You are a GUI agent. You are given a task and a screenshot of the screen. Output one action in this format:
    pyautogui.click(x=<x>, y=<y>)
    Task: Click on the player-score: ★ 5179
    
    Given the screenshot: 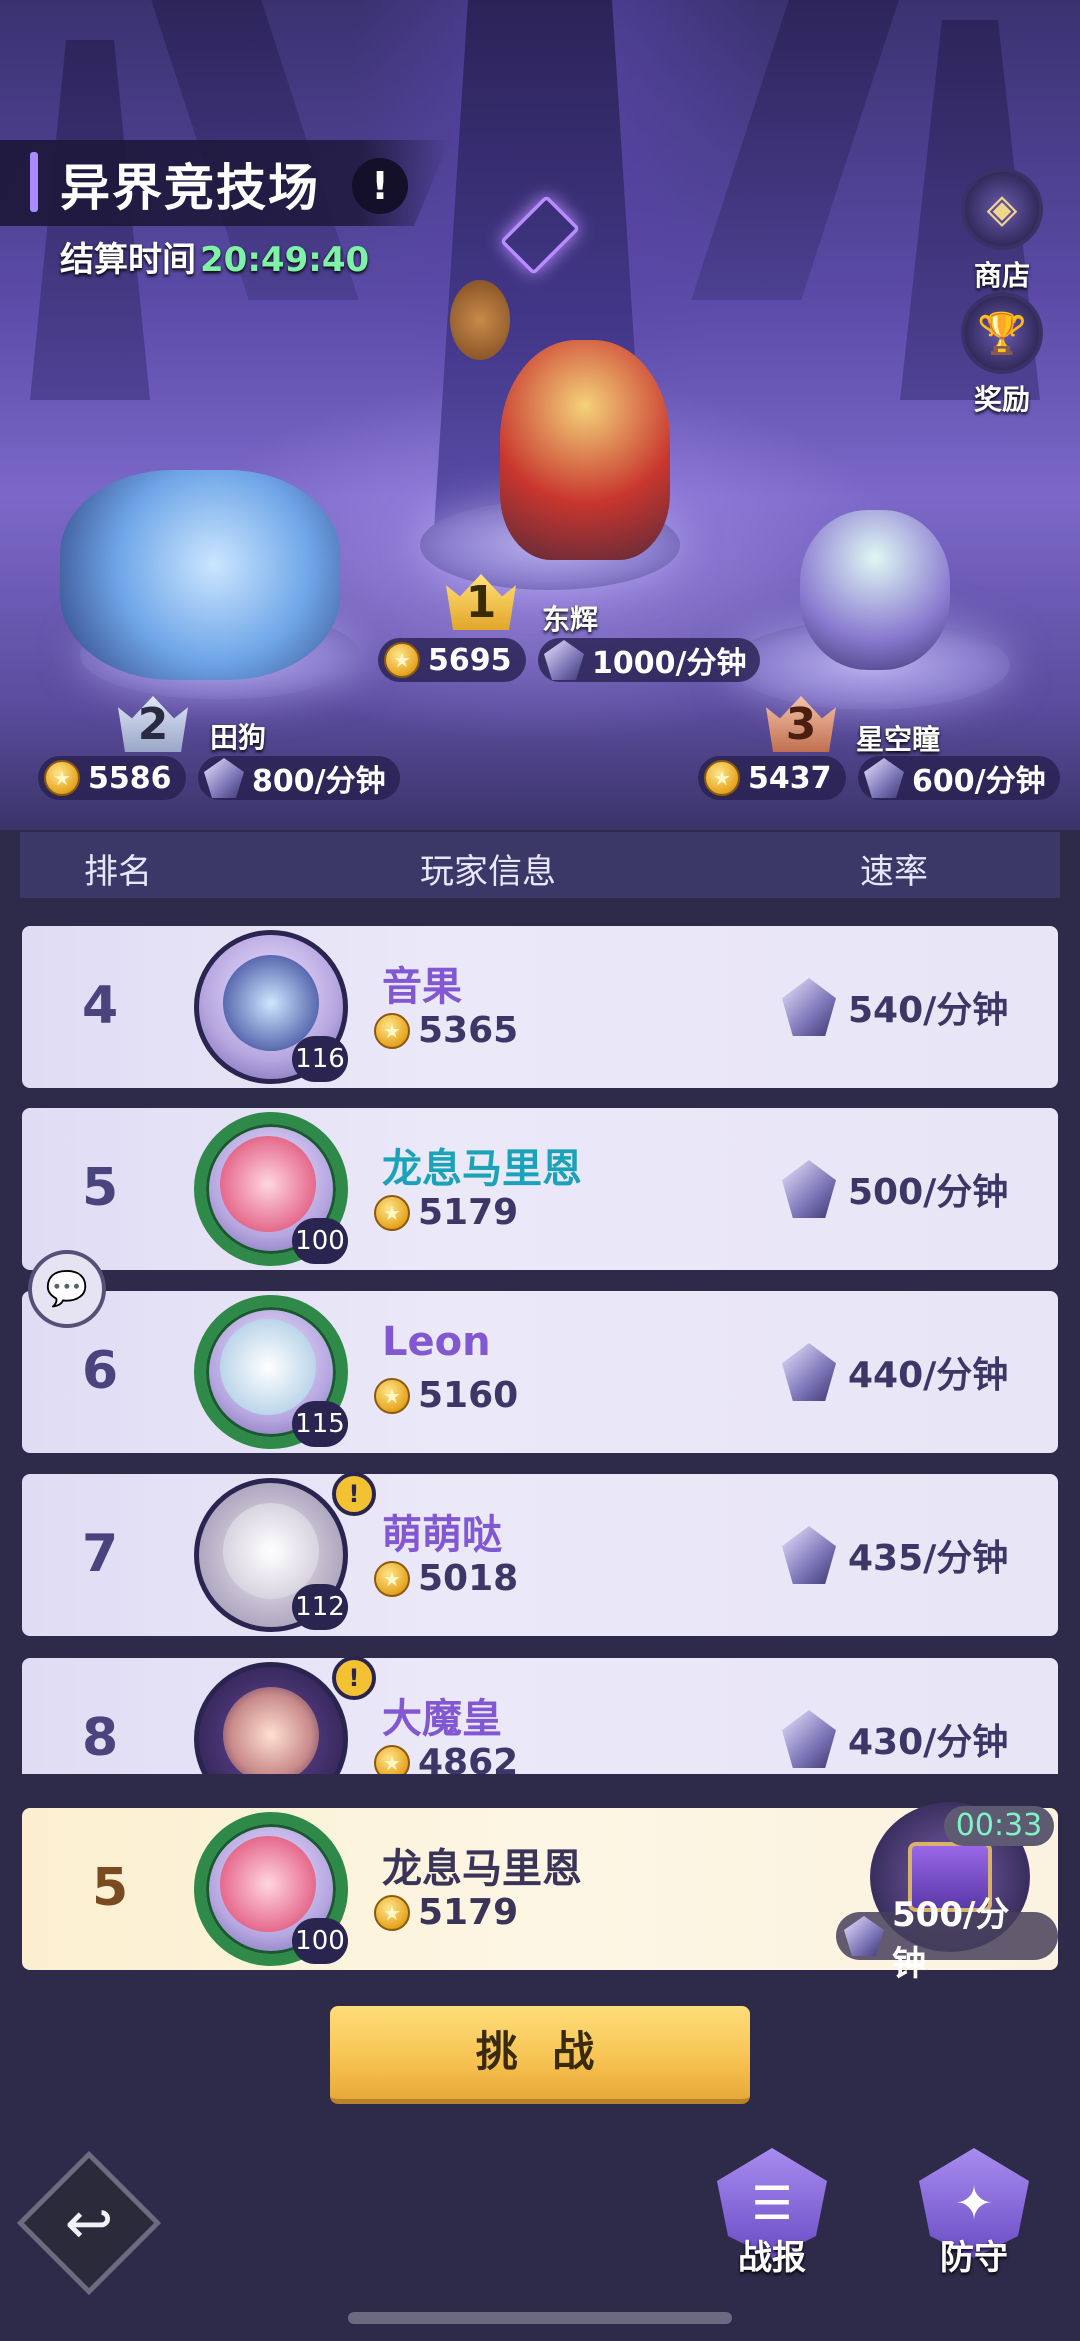 What is the action you would take?
    pyautogui.click(x=446, y=1212)
    